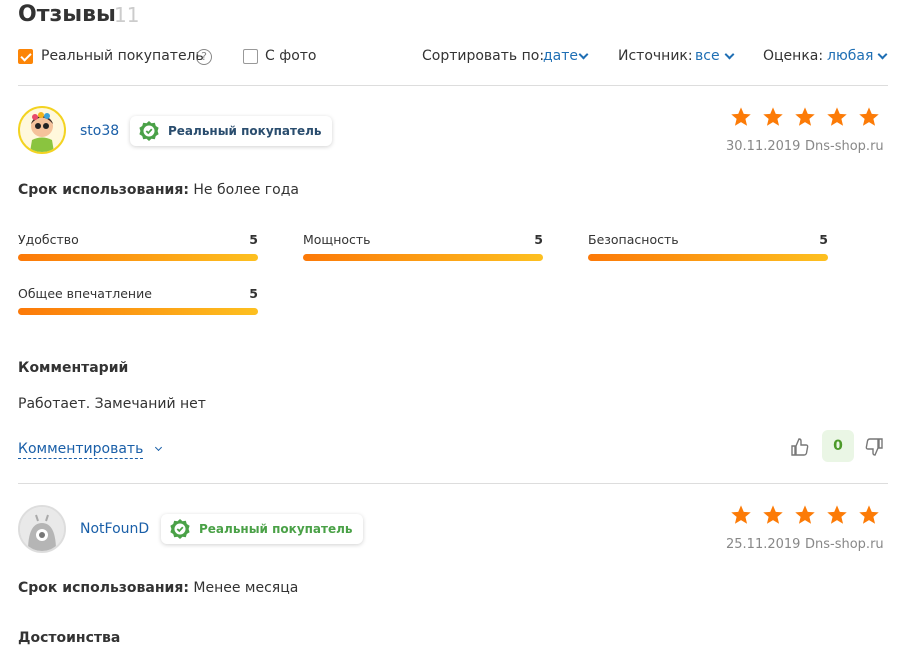 The width and height of the screenshot is (909, 662). Describe the element at coordinates (633, 239) in the screenshot. I see `rating-label: Безопасность` at that location.